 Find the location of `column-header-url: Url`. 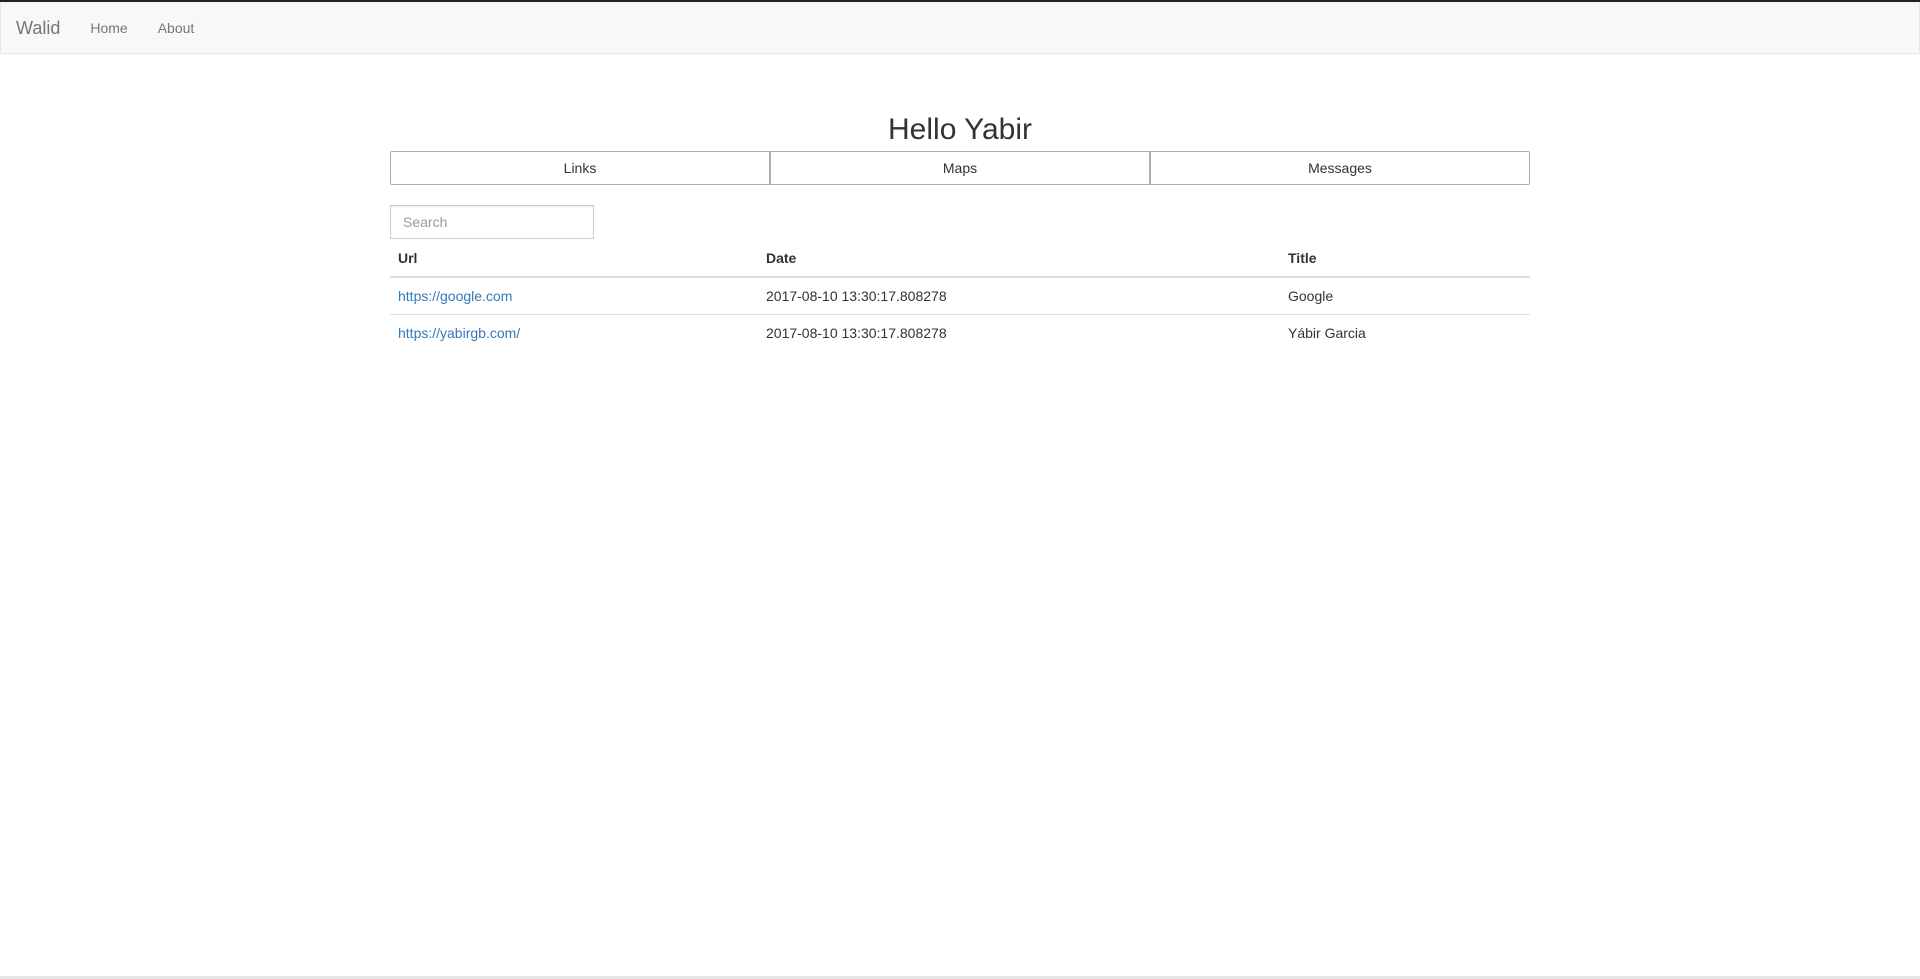

column-header-url: Url is located at coordinates (574, 259).